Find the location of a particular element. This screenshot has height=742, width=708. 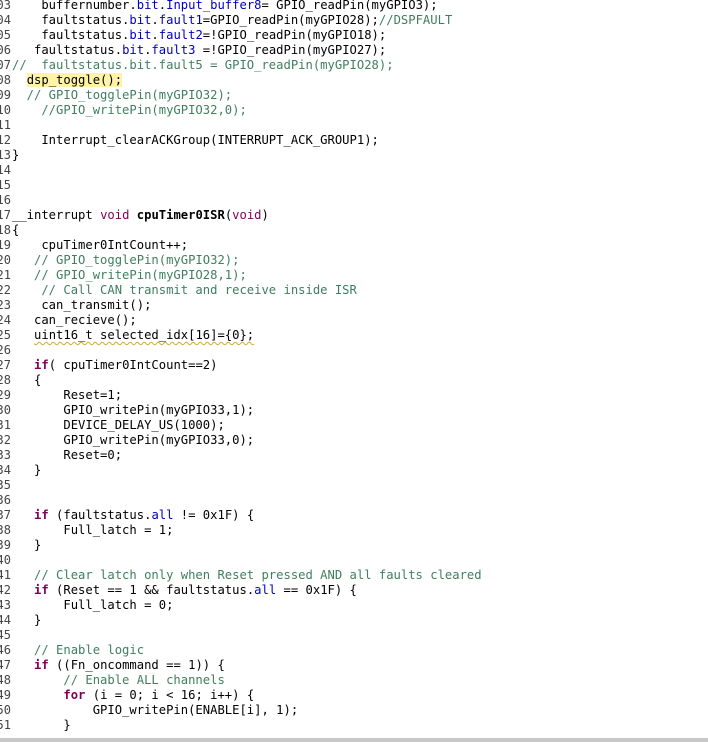

code-line: 51 } is located at coordinates (354, 725).